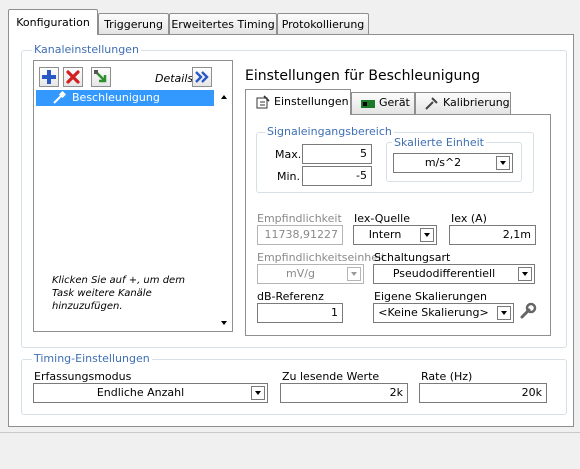  I want to click on tab-configuration: Konfiguration, so click(53, 22).